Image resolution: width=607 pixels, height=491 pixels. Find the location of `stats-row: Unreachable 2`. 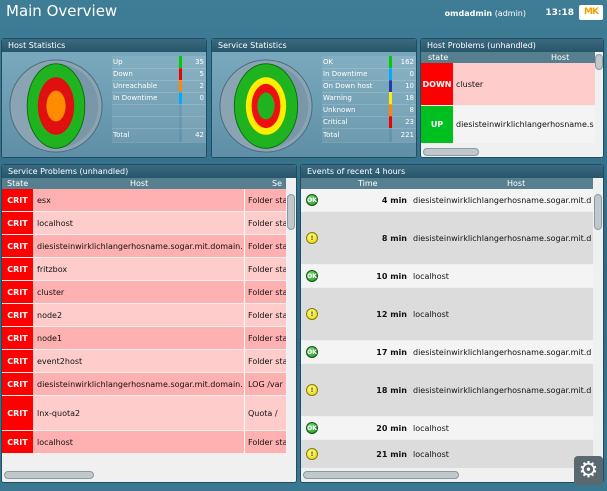

stats-row: Unreachable 2 is located at coordinates (159, 86).